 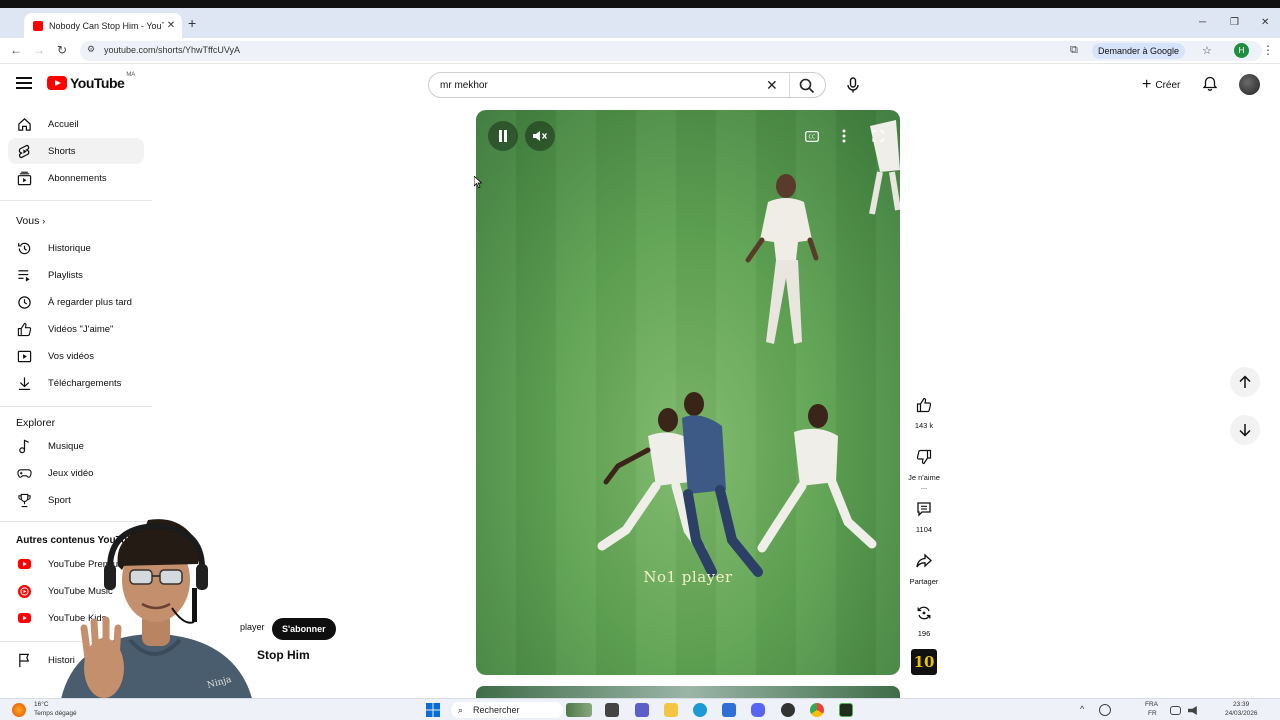 I want to click on sidebar-divider, so click(x=76, y=200).